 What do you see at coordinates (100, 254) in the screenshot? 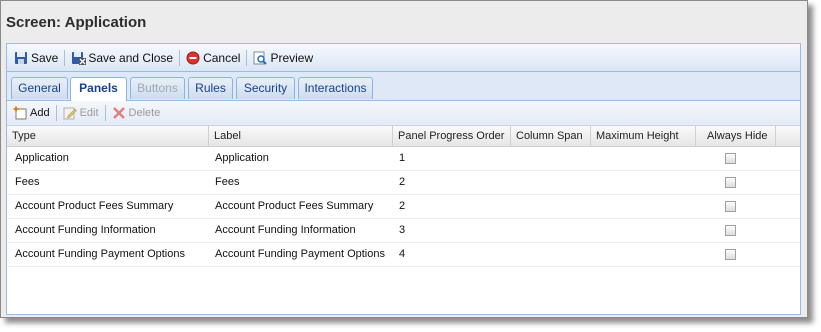
I see `cell-type: Account Funding Payment Options` at bounding box center [100, 254].